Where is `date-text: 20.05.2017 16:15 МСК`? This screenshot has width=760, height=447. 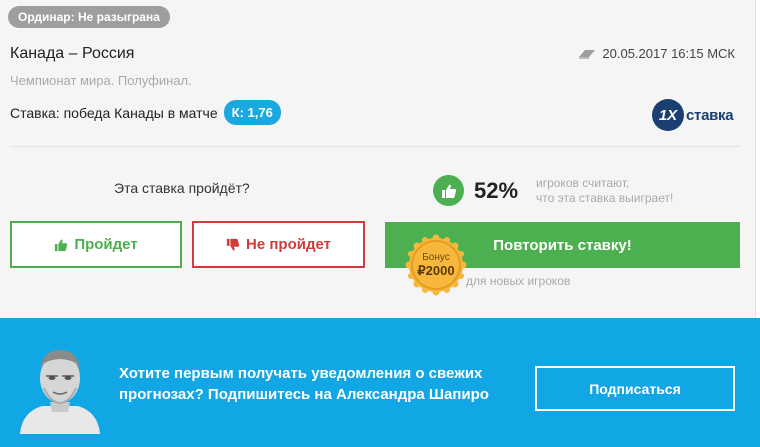 date-text: 20.05.2017 16:15 МСК is located at coordinates (668, 53).